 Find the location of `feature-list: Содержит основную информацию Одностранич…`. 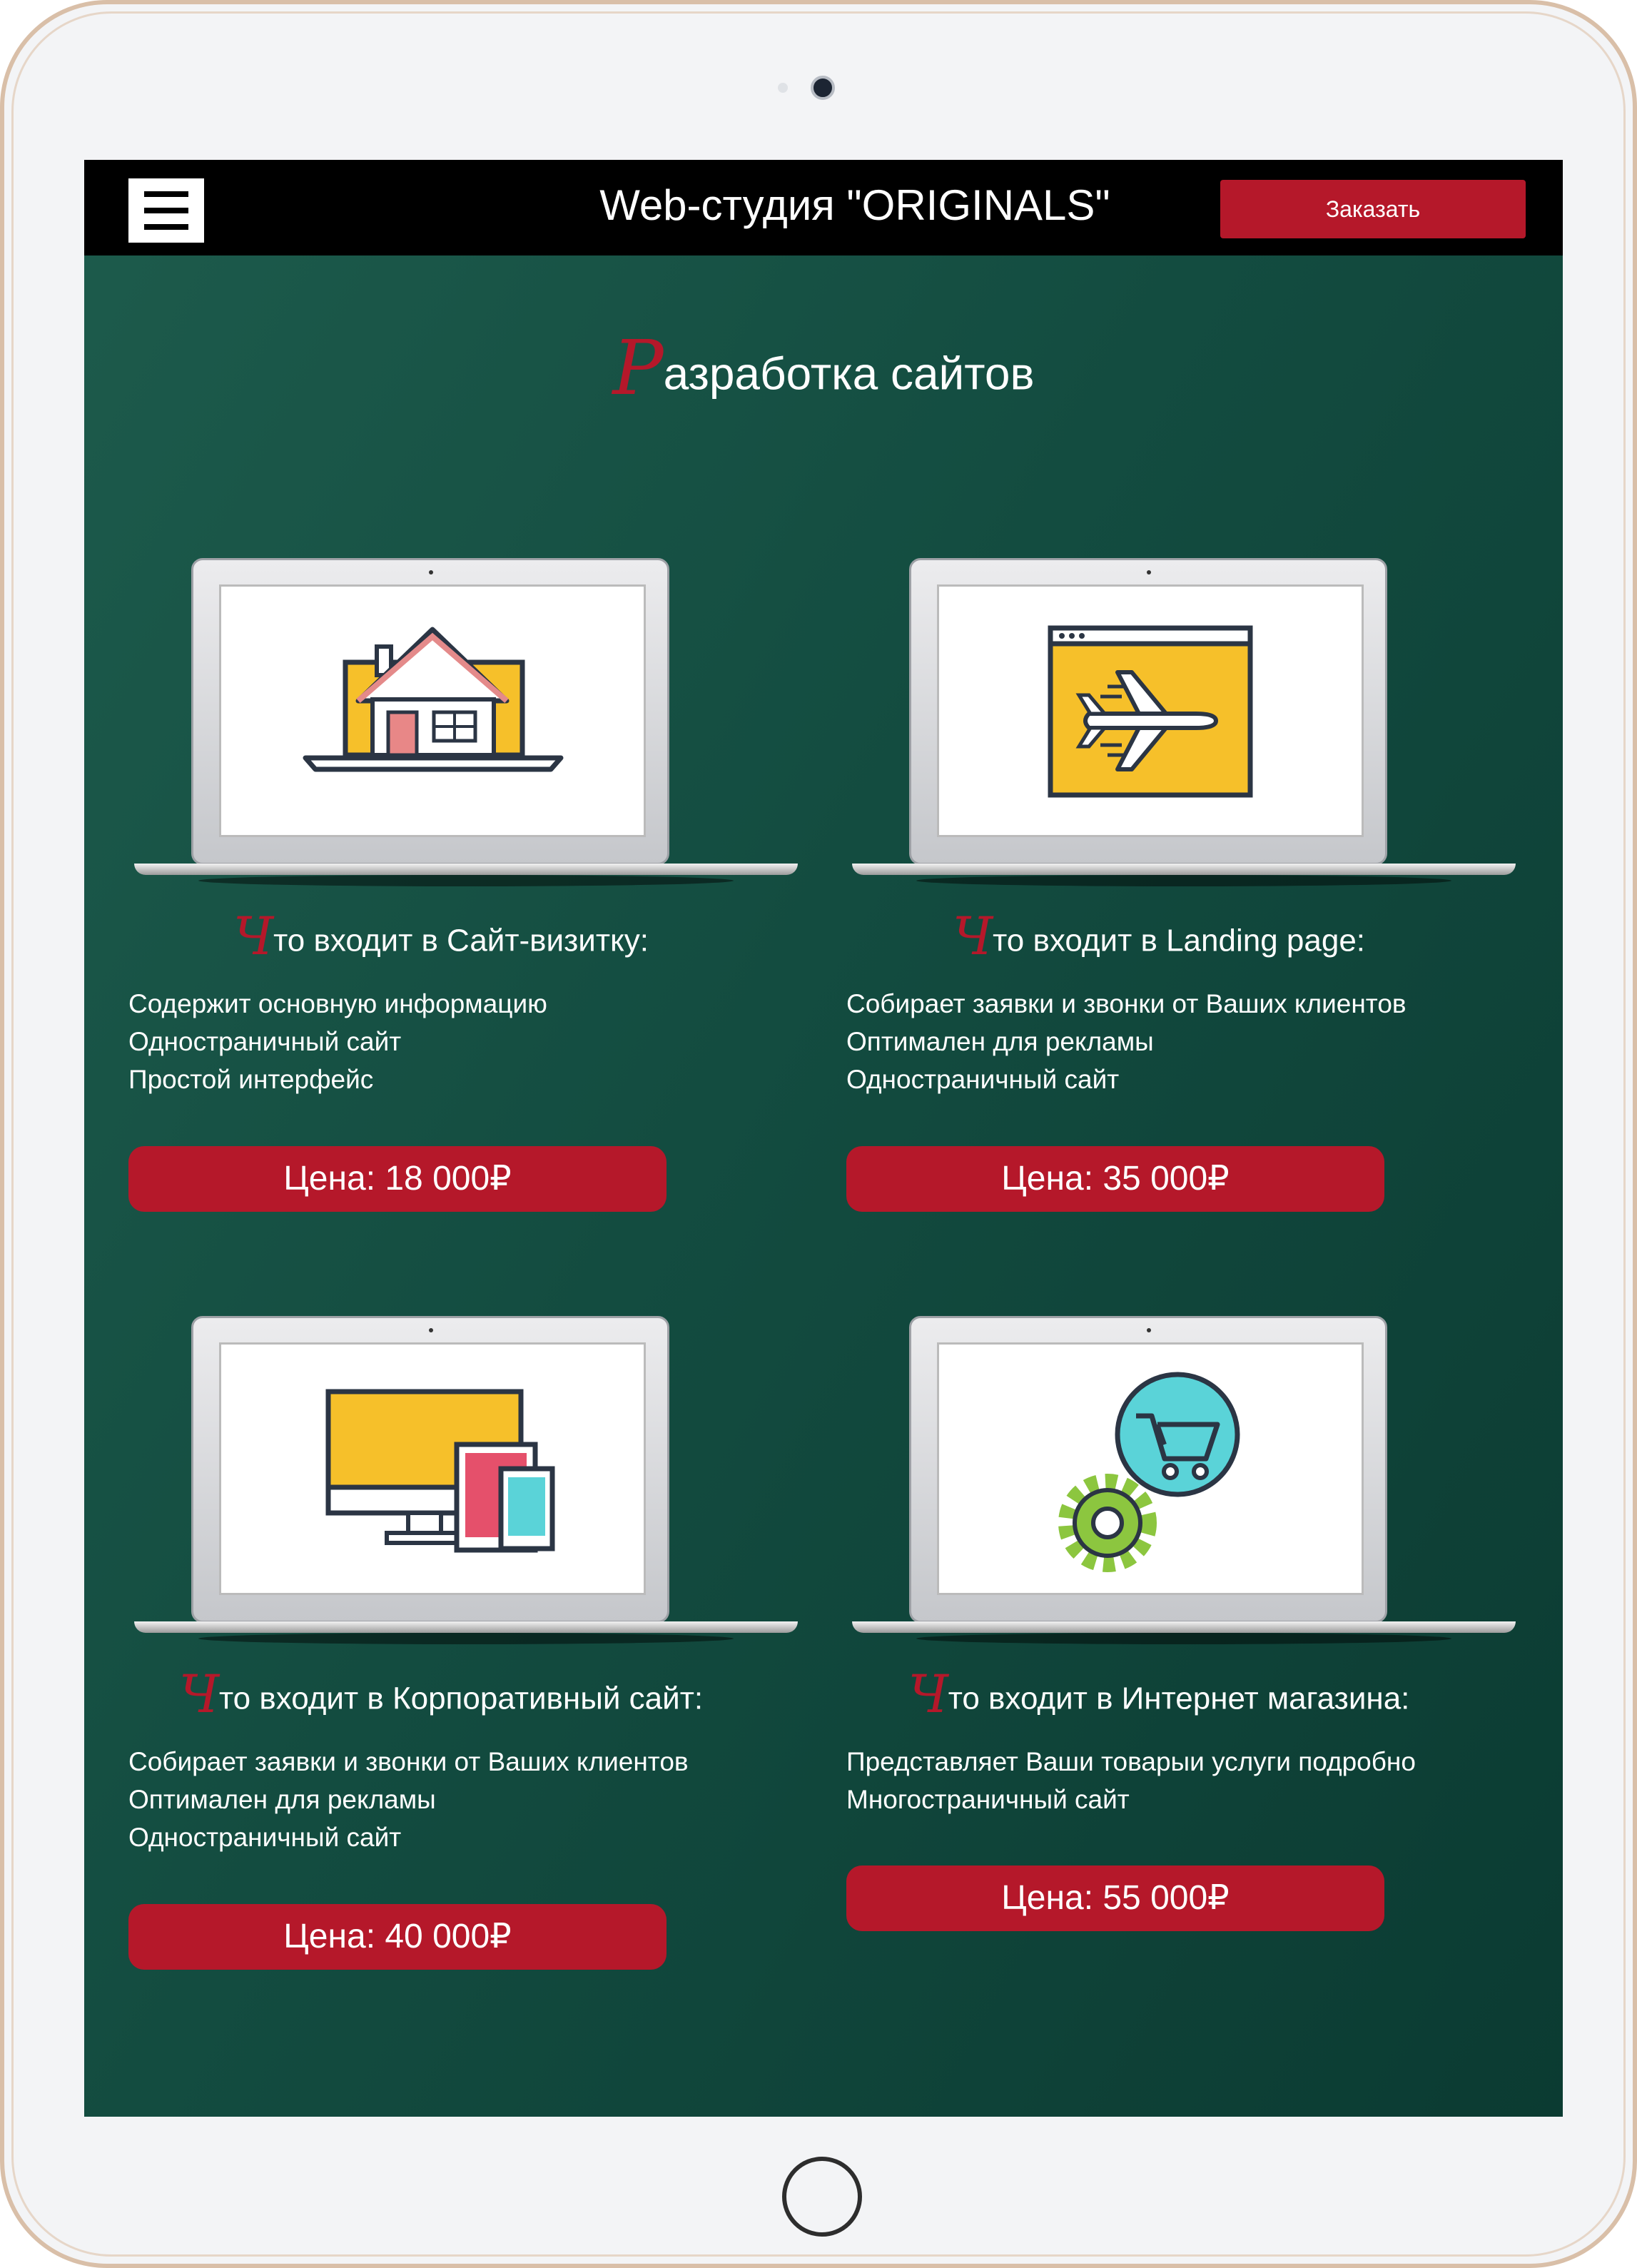

feature-list: Содержит основную информацию Одностранич… is located at coordinates (337, 1041).